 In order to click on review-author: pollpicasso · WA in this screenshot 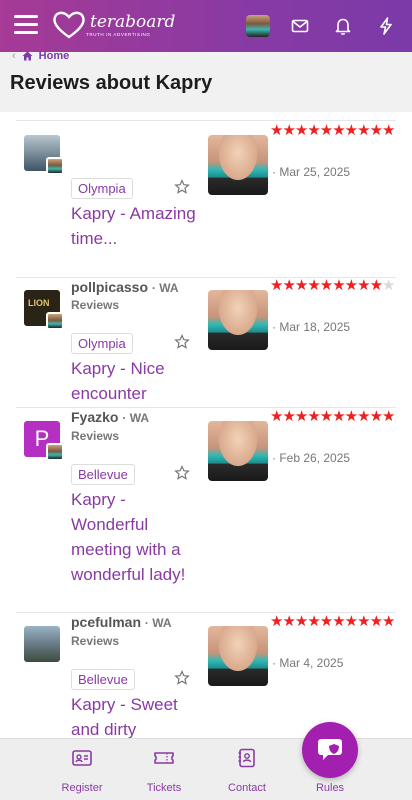, I will do `click(125, 287)`.